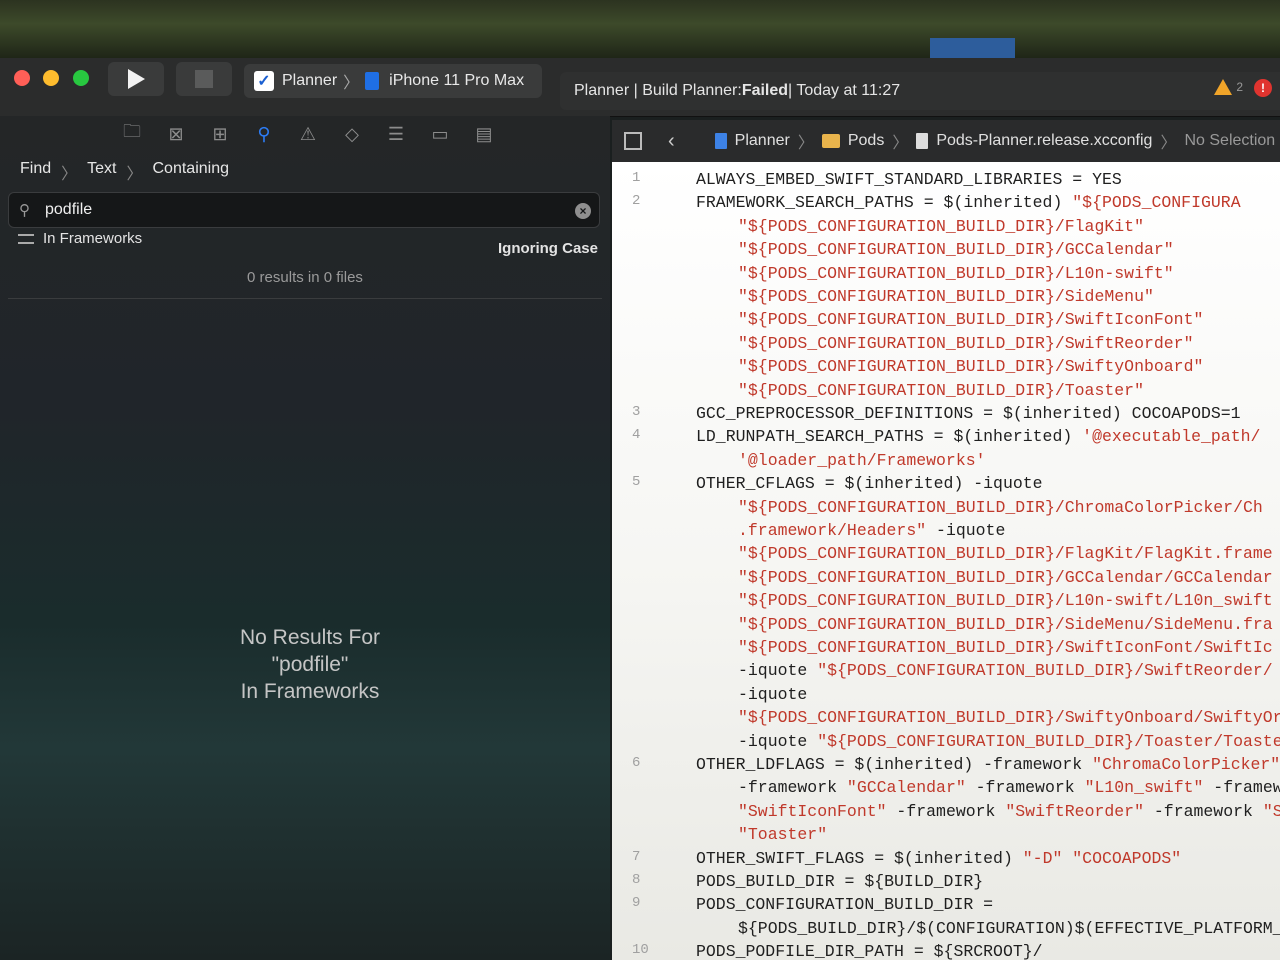 The height and width of the screenshot is (960, 1280). I want to click on code-token: OTHER_LDFLAGS = $(inherited) -framework, so click(894, 764).